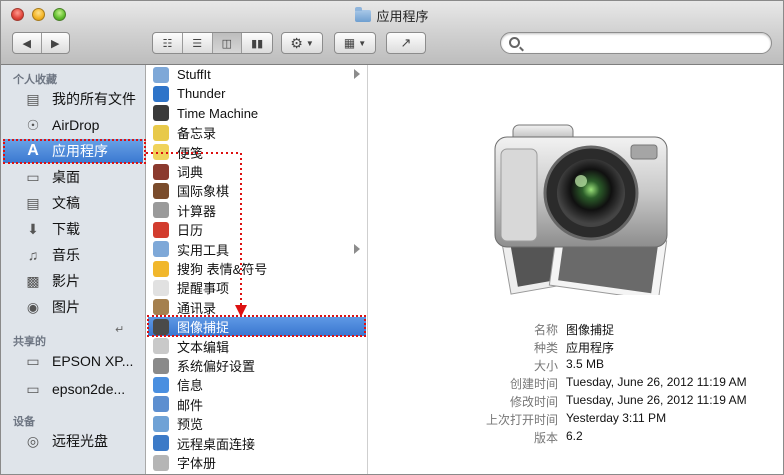 The width and height of the screenshot is (784, 475). I want to click on sidebar-item-label: 图片, so click(66, 307).